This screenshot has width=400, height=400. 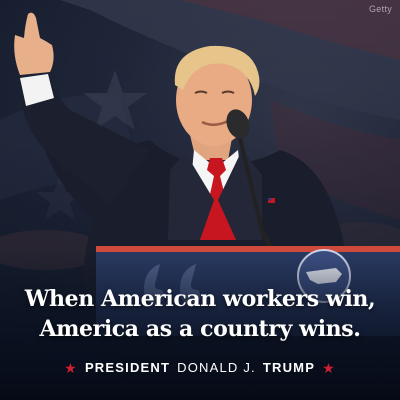 I want to click on attribution-title: PRESIDENT, so click(x=127, y=367).